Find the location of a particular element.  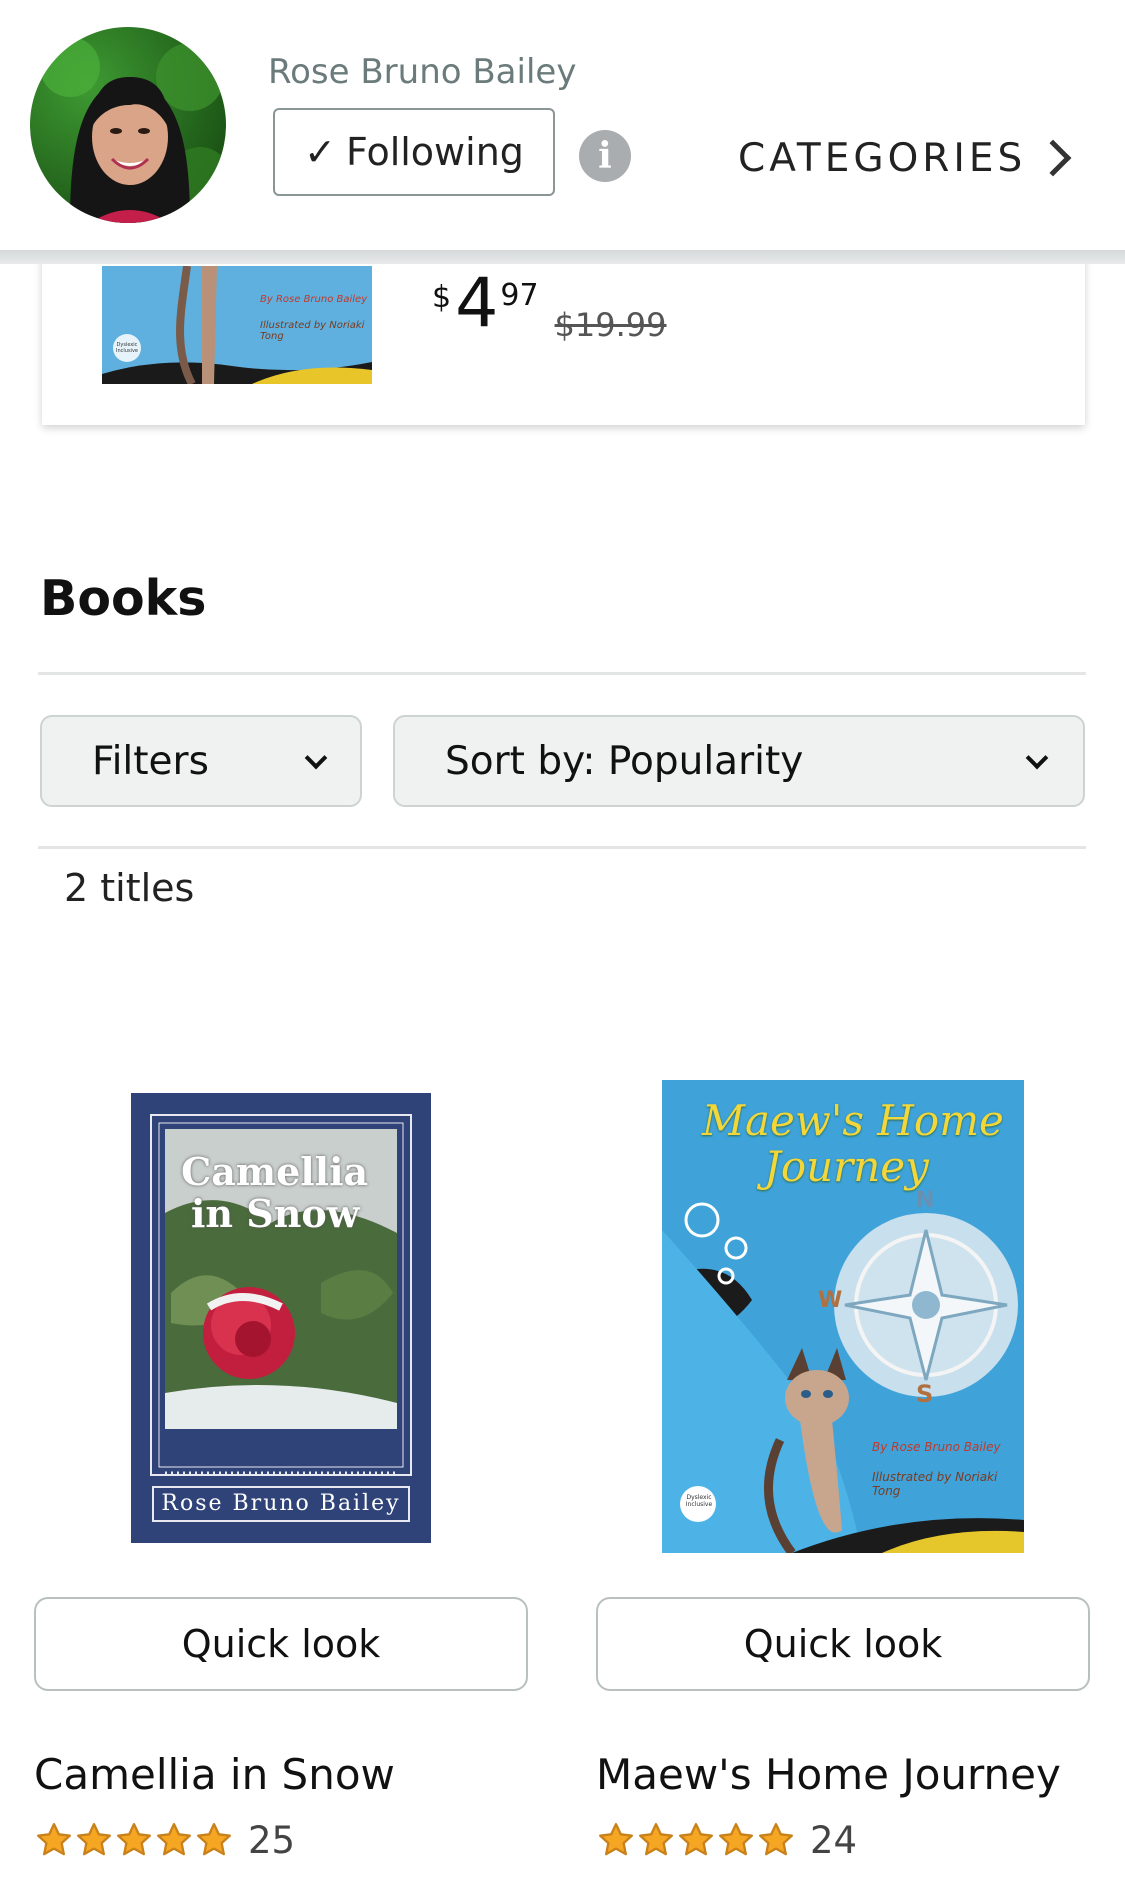

deal-price: $ 4 97 $19.99 is located at coordinates (549, 304).